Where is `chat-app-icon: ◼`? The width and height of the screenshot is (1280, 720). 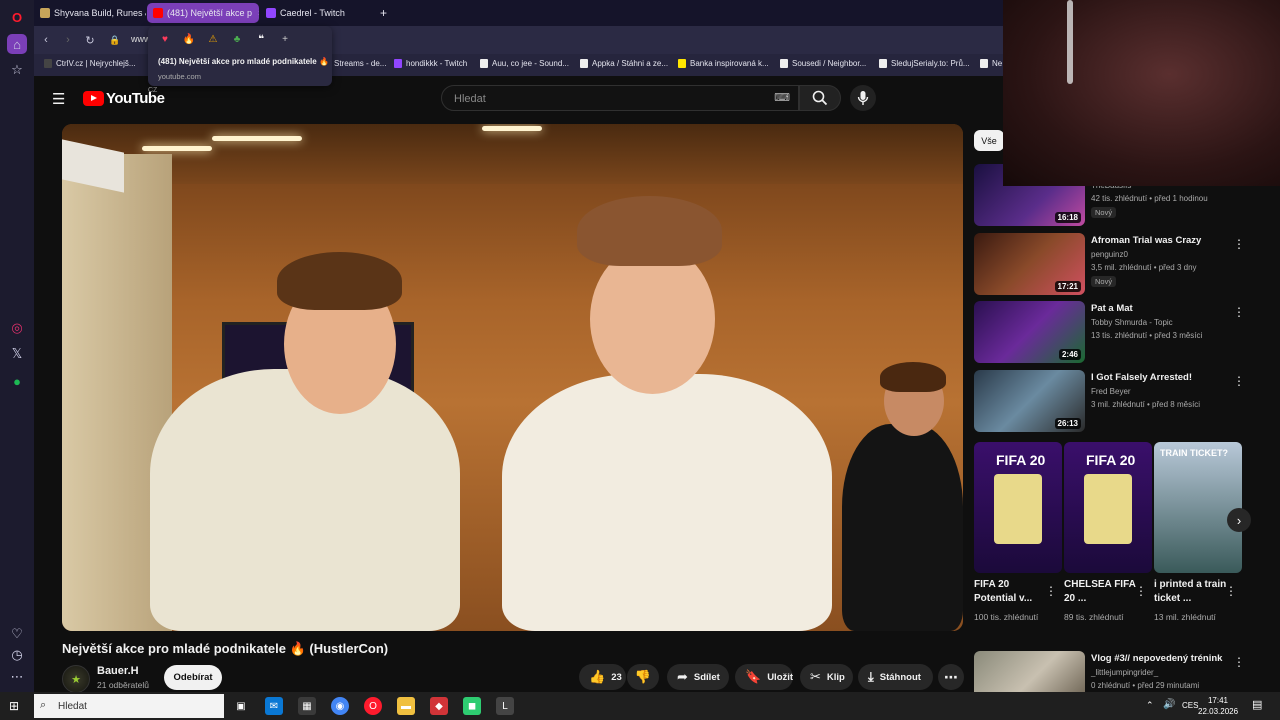
chat-app-icon: ◼ is located at coordinates (472, 706).